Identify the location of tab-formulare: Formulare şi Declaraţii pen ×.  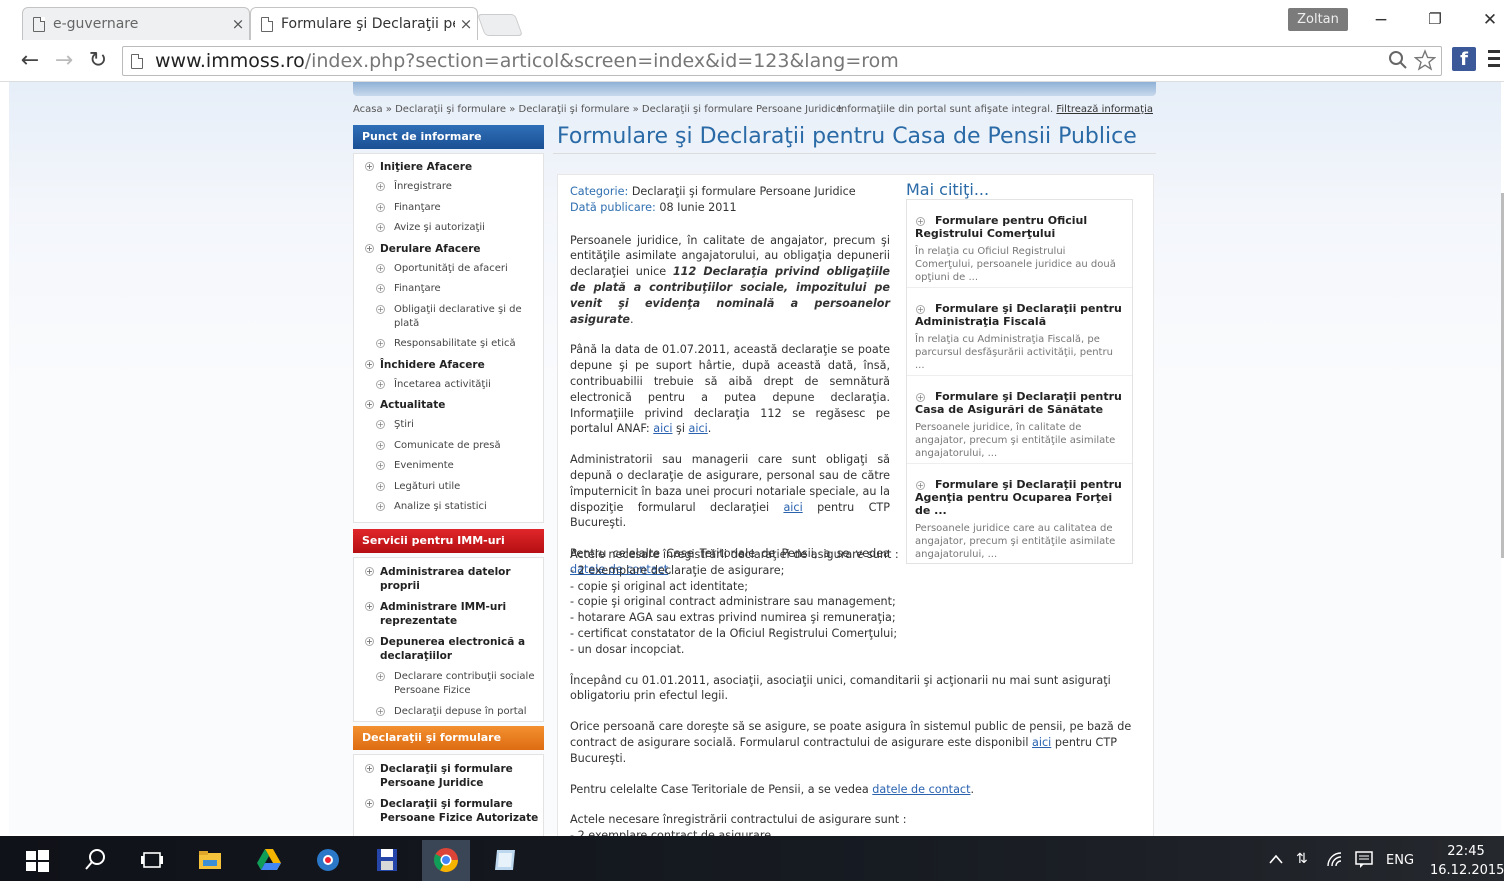
(364, 23).